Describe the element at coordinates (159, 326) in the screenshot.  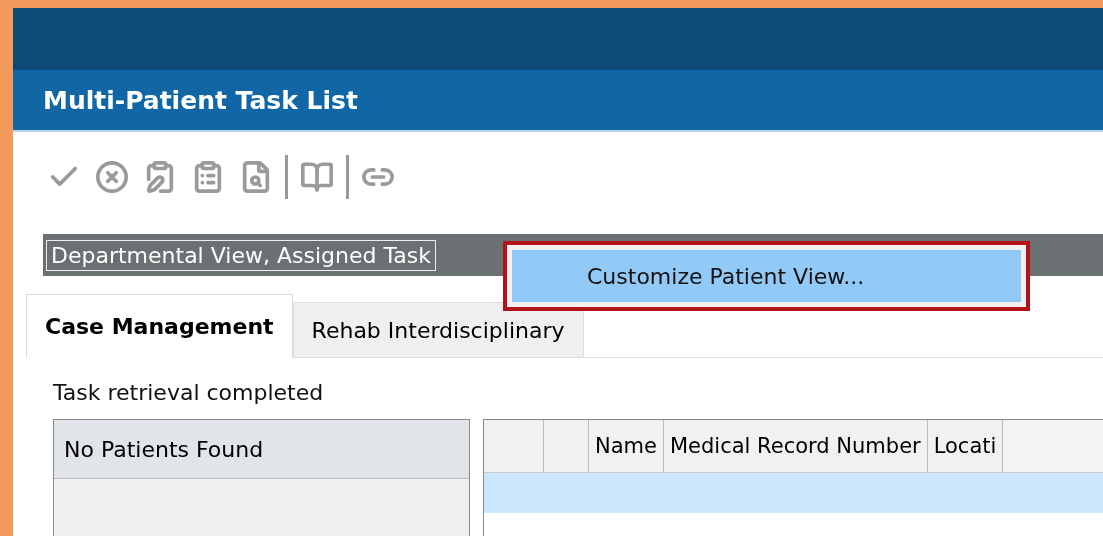
I see `tab: Case Management` at that location.